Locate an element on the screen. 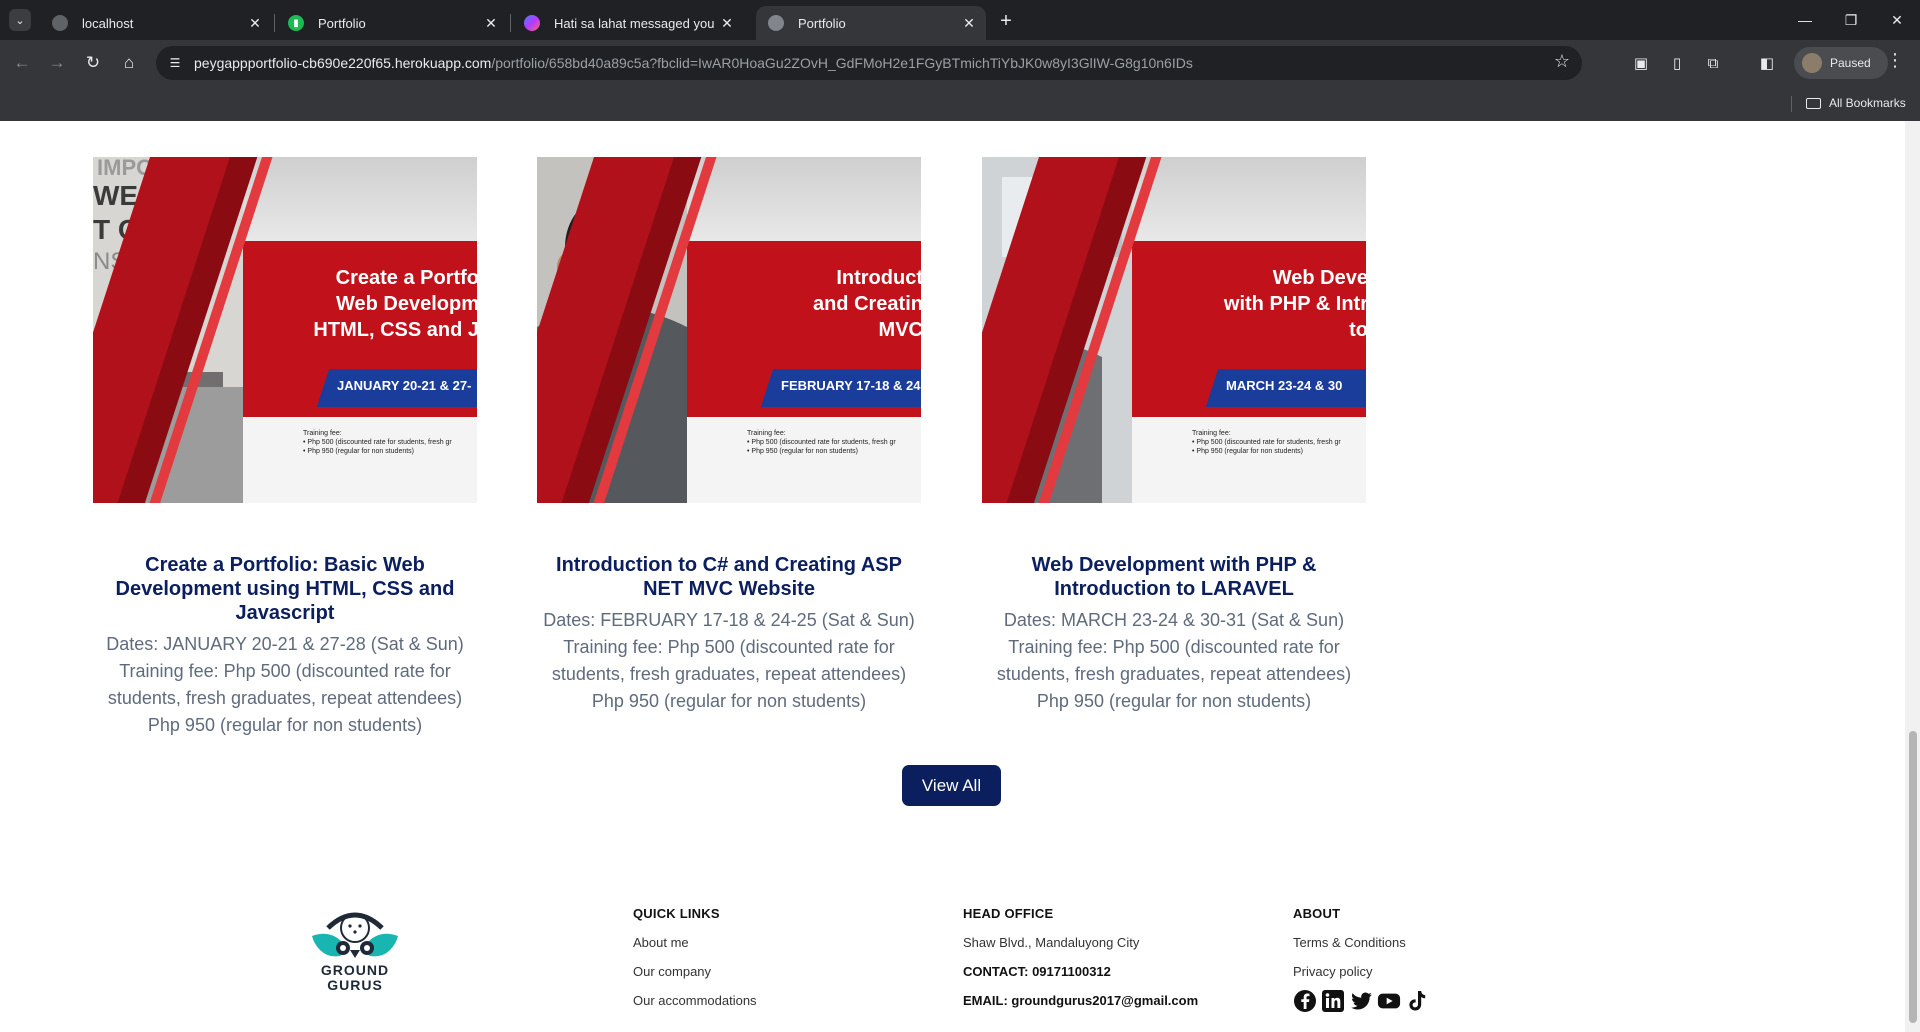 This screenshot has width=1920, height=1032. reload-button: ↻ is located at coordinates (93, 63).